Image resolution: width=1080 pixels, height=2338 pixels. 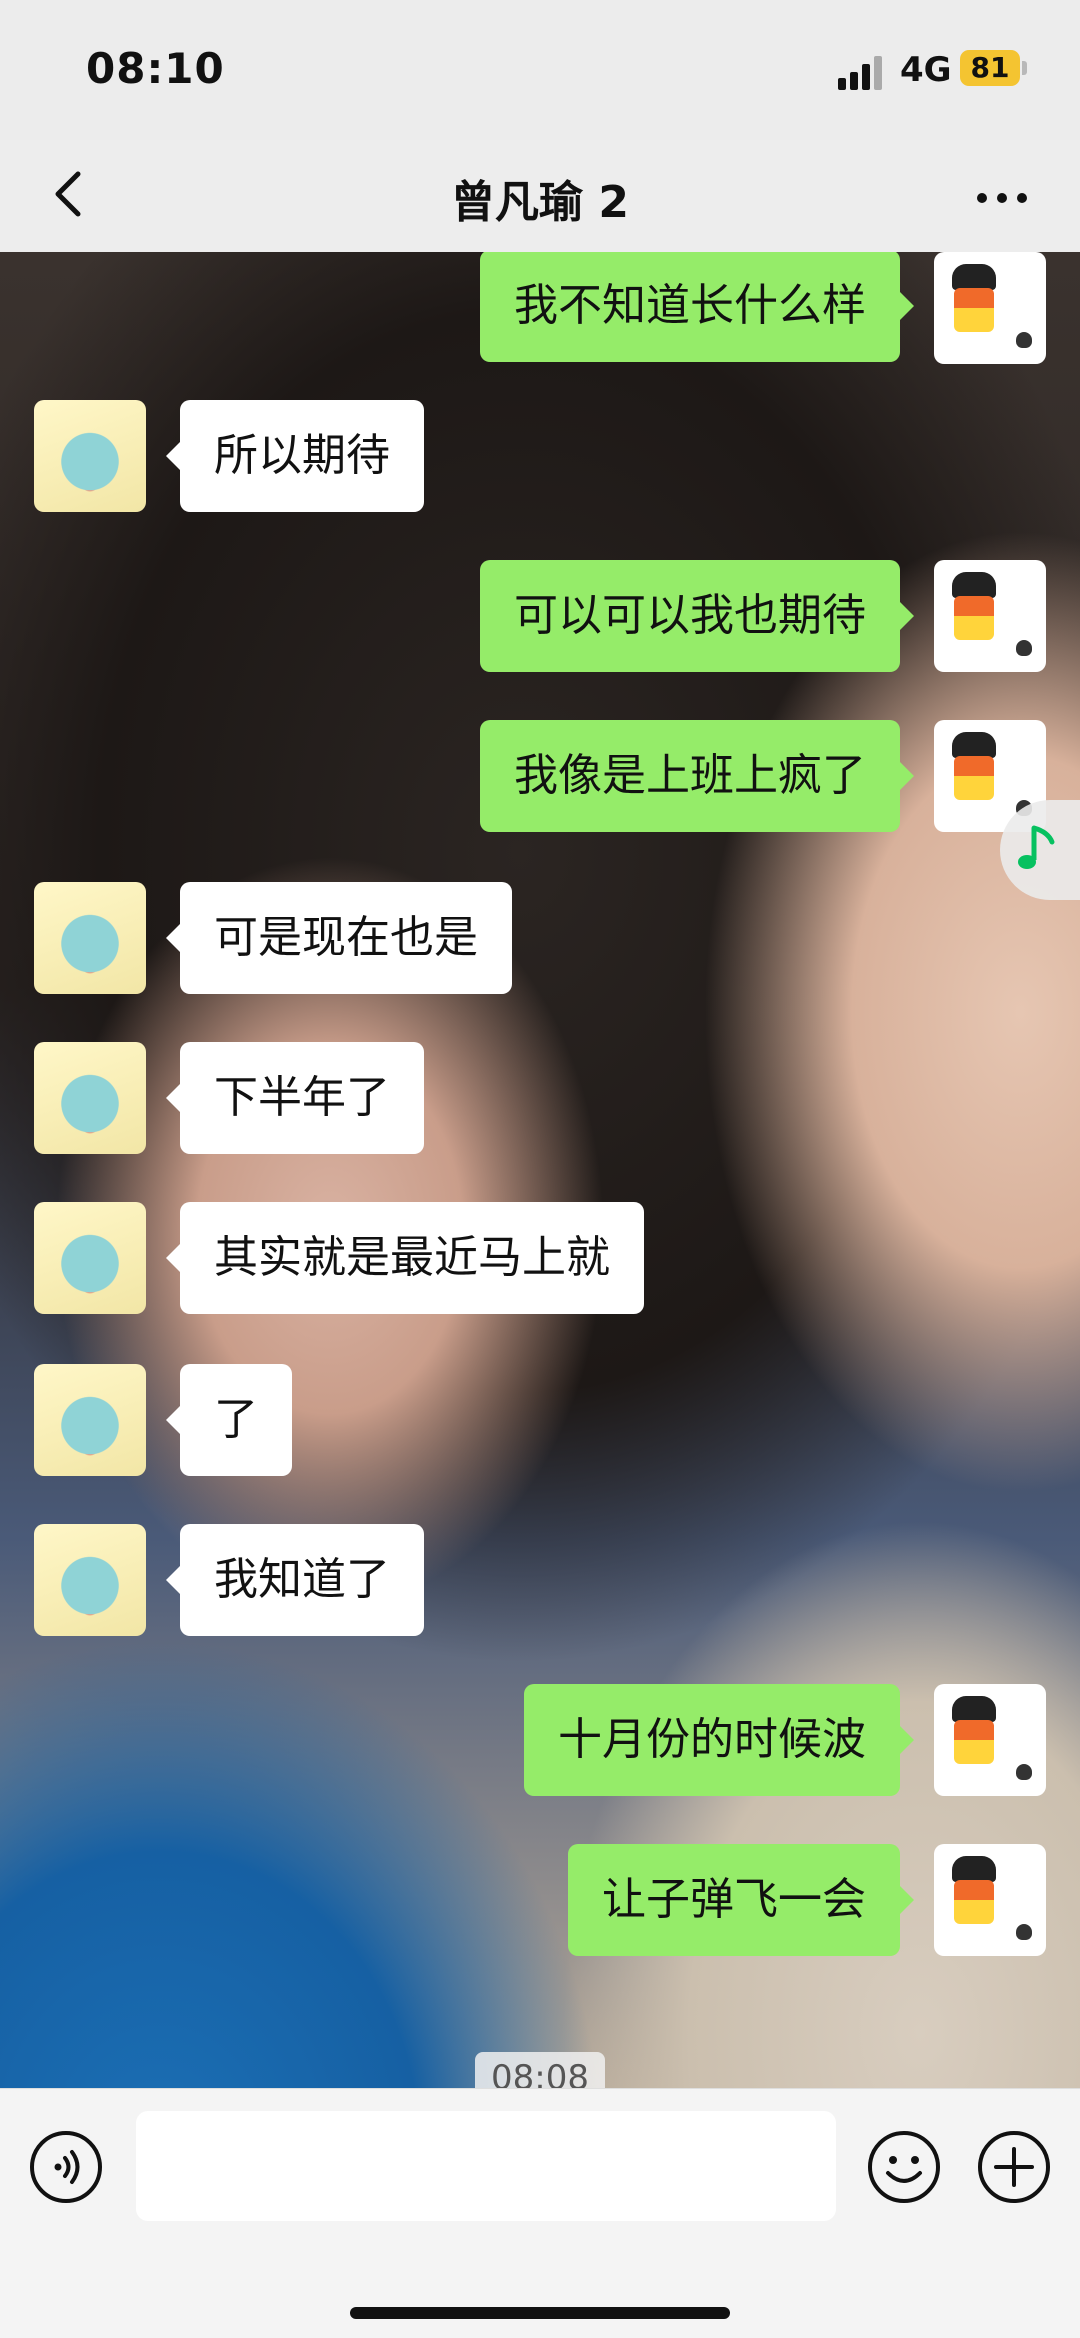 I want to click on message-input, so click(x=486, y=2166).